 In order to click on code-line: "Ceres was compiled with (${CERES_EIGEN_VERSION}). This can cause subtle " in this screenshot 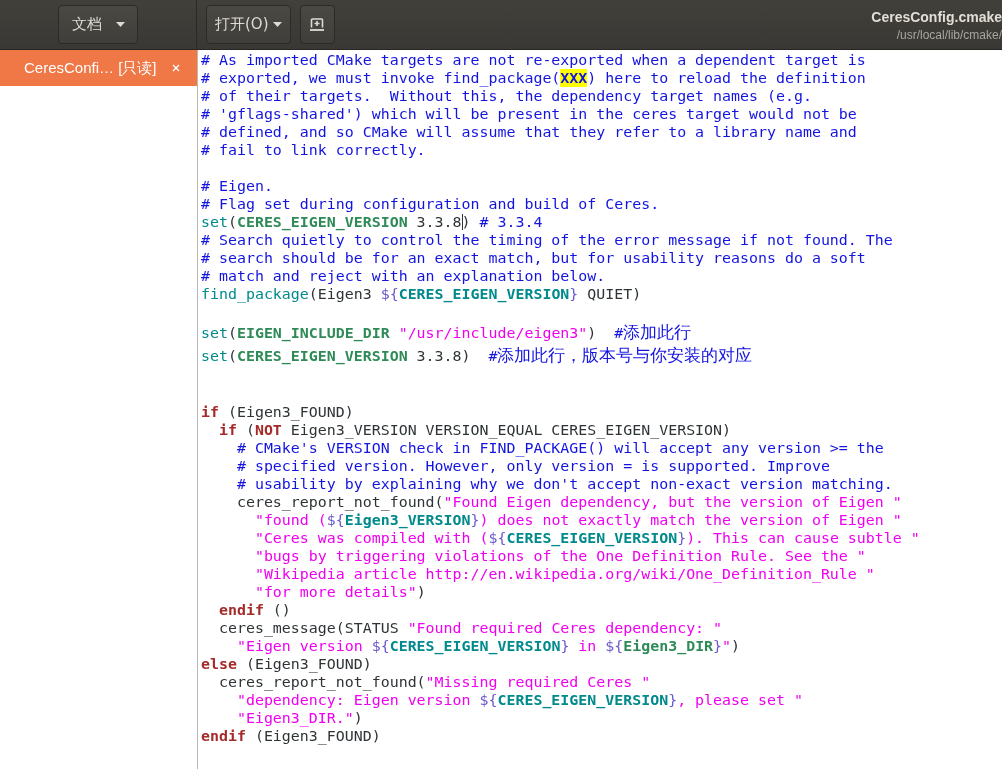, I will do `click(587, 538)`.